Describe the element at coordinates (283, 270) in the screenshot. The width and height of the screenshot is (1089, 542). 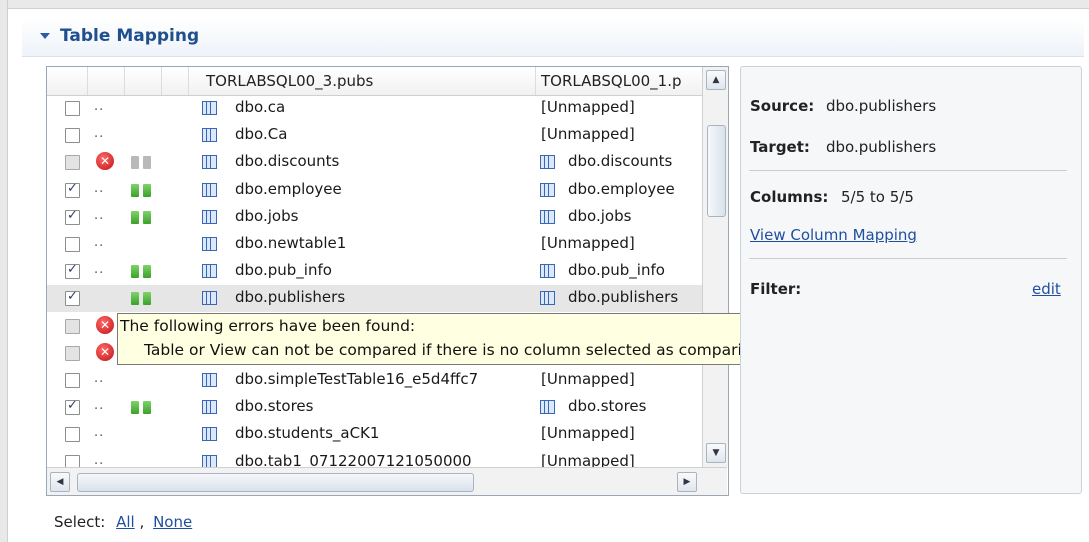
I see `source-table-name: dbo.pub_info` at that location.